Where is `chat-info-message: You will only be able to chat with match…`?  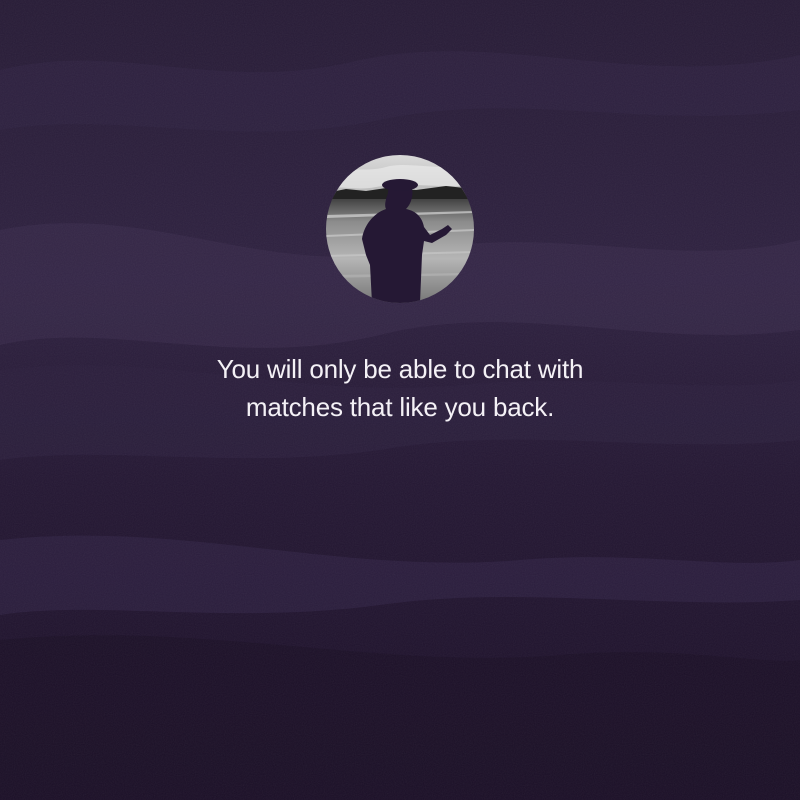
chat-info-message: You will only be able to chat with match… is located at coordinates (400, 388).